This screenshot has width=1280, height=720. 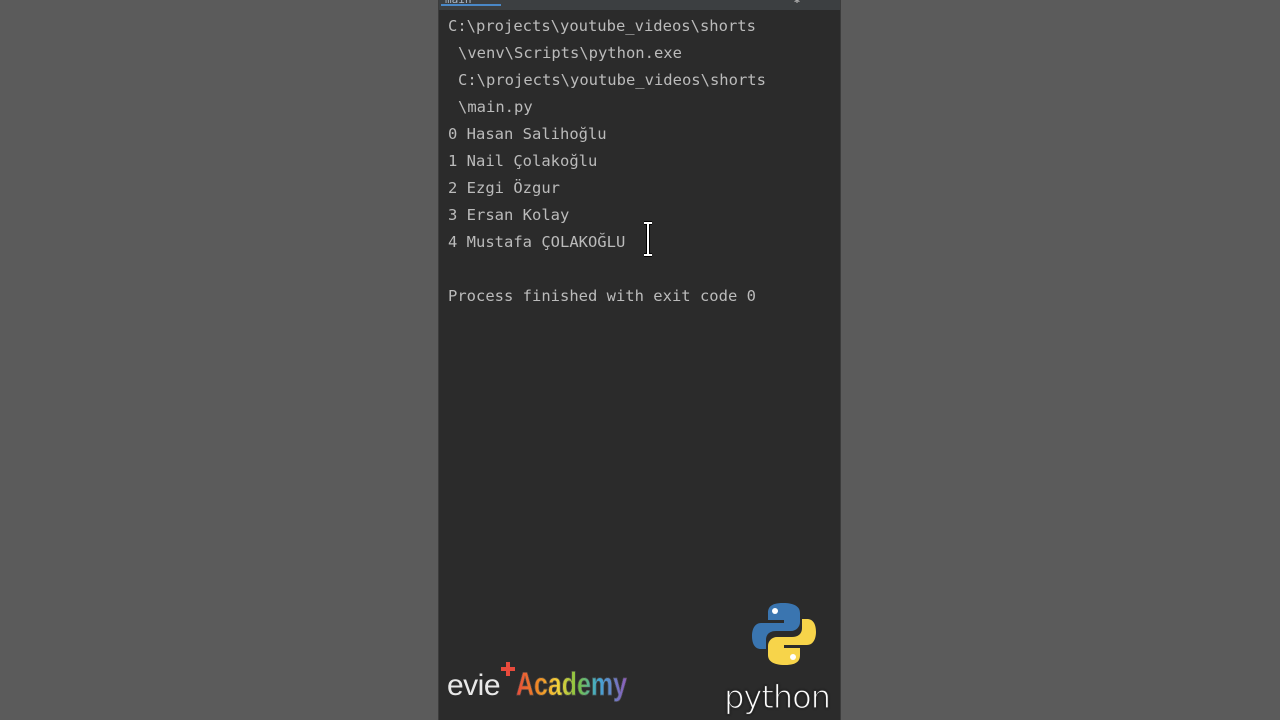 I want to click on console-line: 2 Ezgi Özgur, so click(x=504, y=188).